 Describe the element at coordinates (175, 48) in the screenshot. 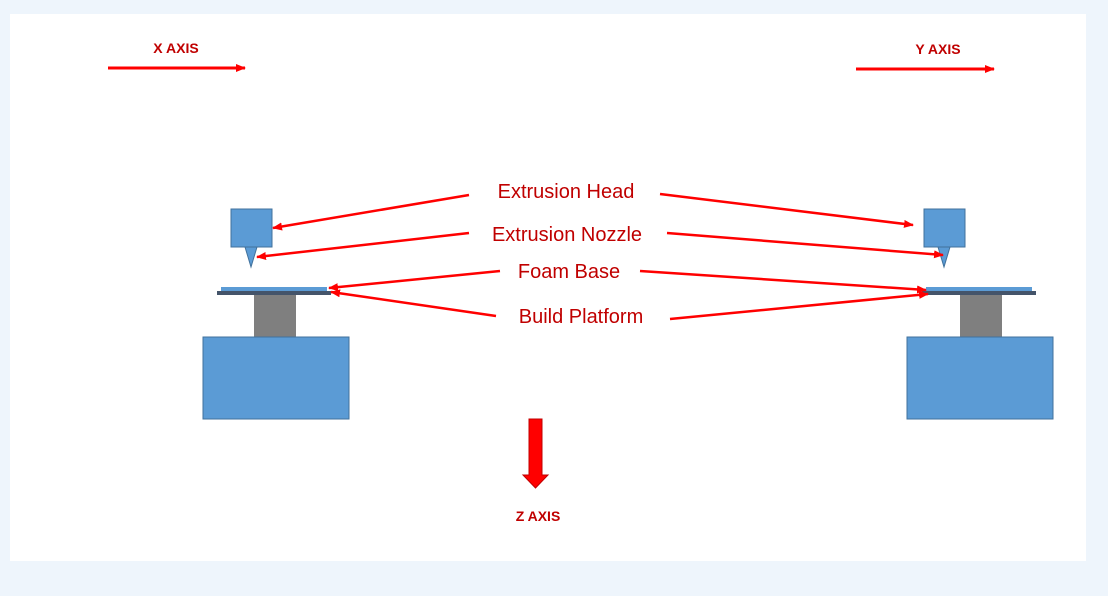

I see `x-axis-label: X AXIS` at that location.